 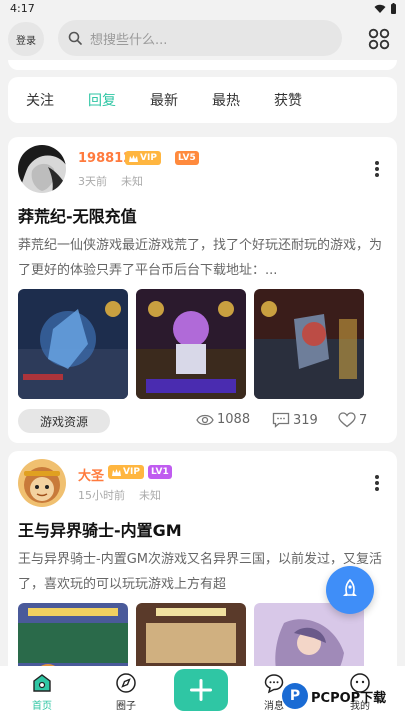 I want to click on views-count: 1088, so click(x=223, y=419).